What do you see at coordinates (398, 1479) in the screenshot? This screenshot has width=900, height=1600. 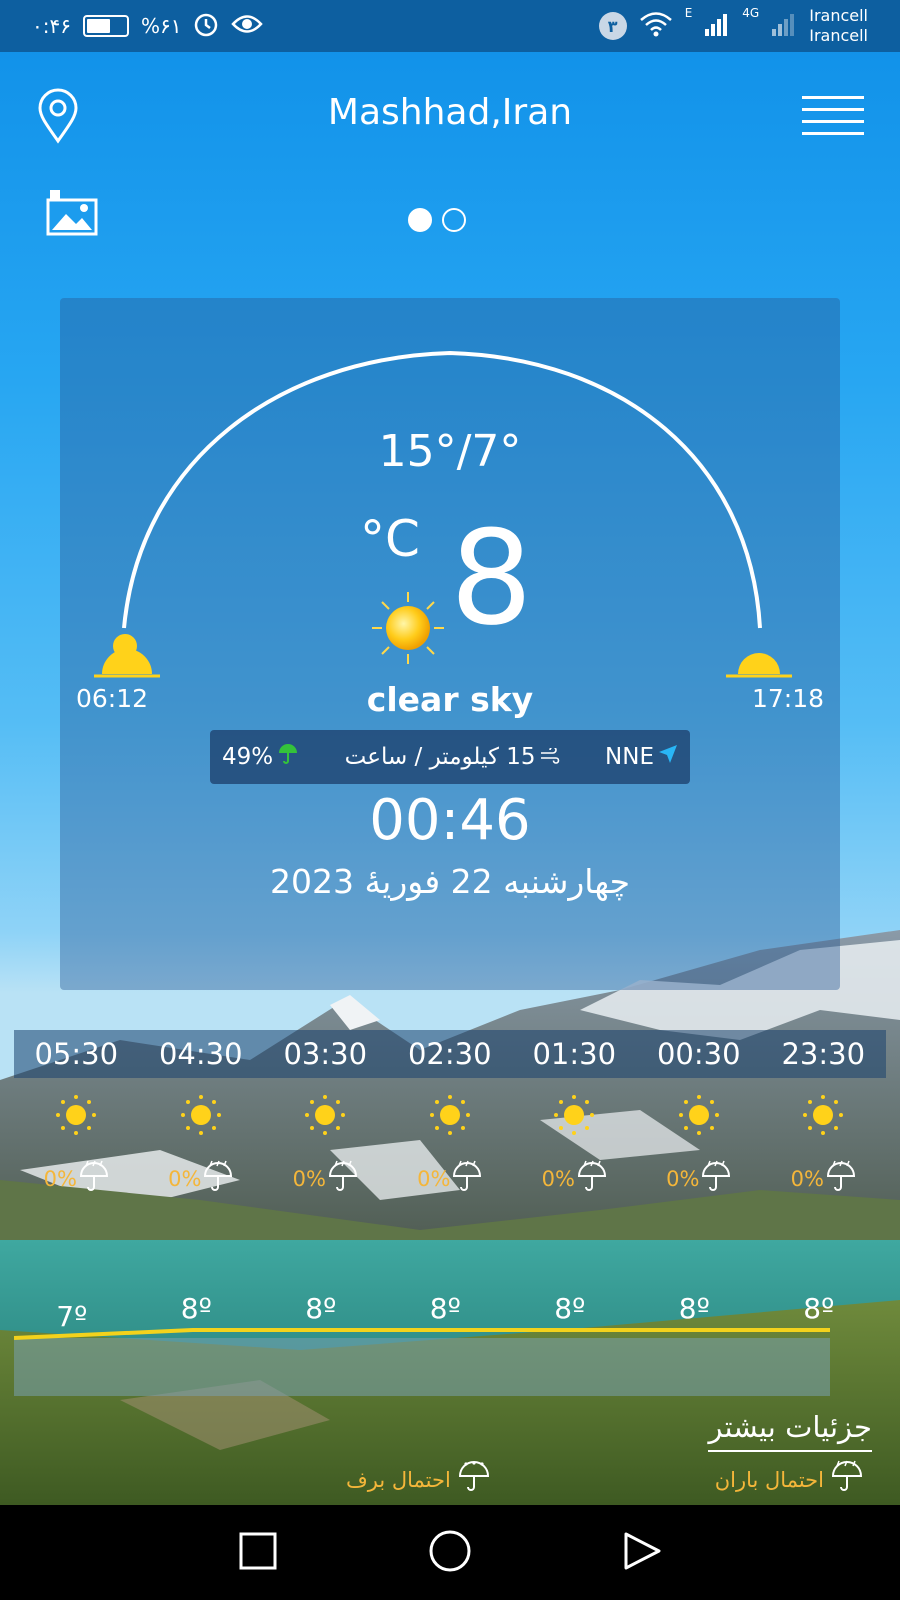 I see `snow-probability-label: احتمال برف` at bounding box center [398, 1479].